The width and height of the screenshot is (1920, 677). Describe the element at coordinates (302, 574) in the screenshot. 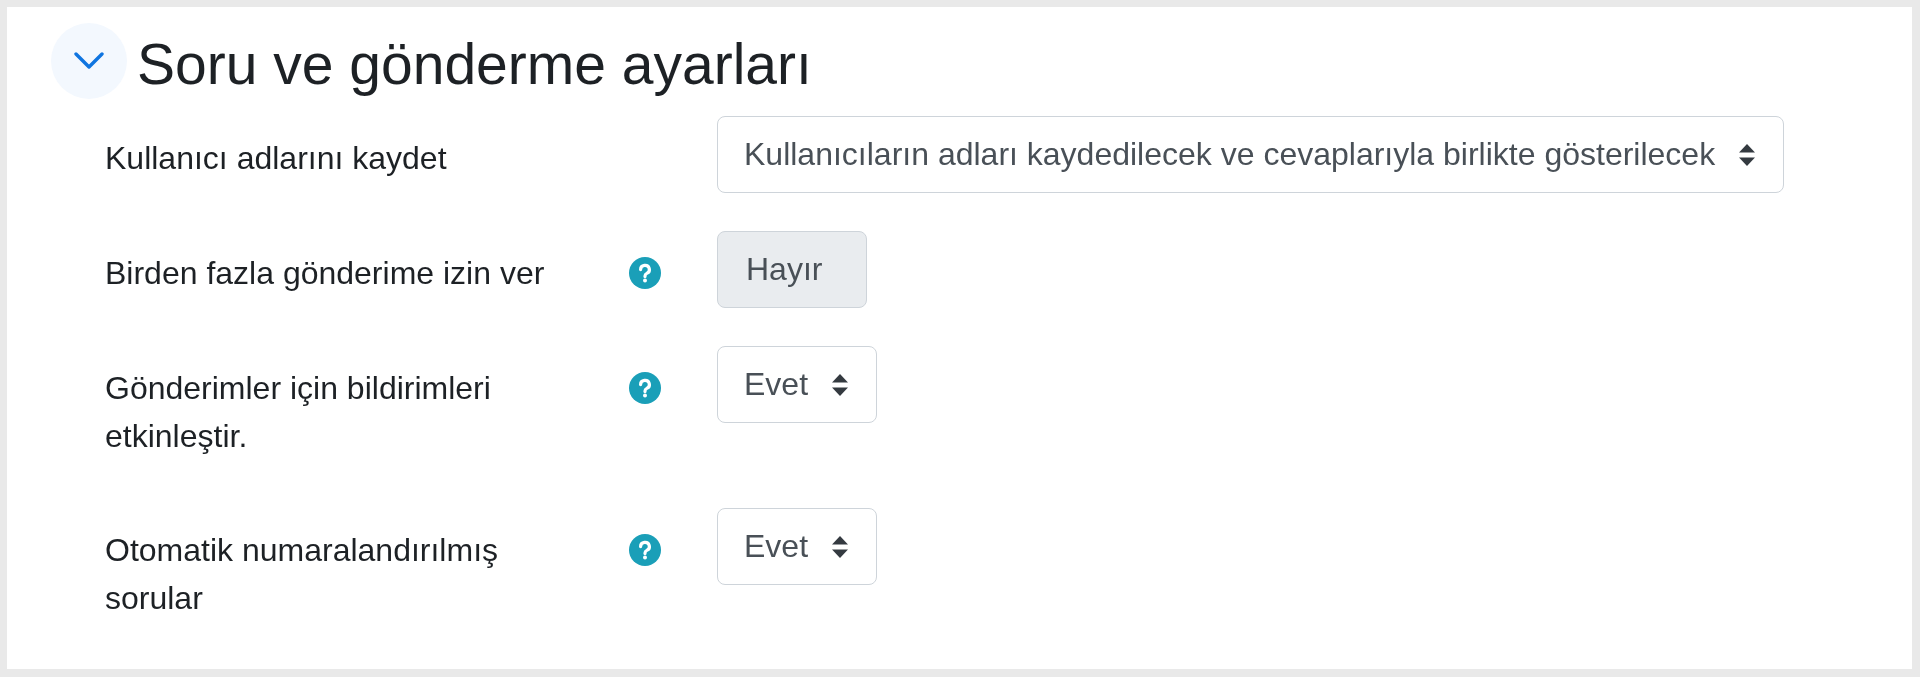

I see `field-label: Otomatik numaralandırılmış sorular` at that location.